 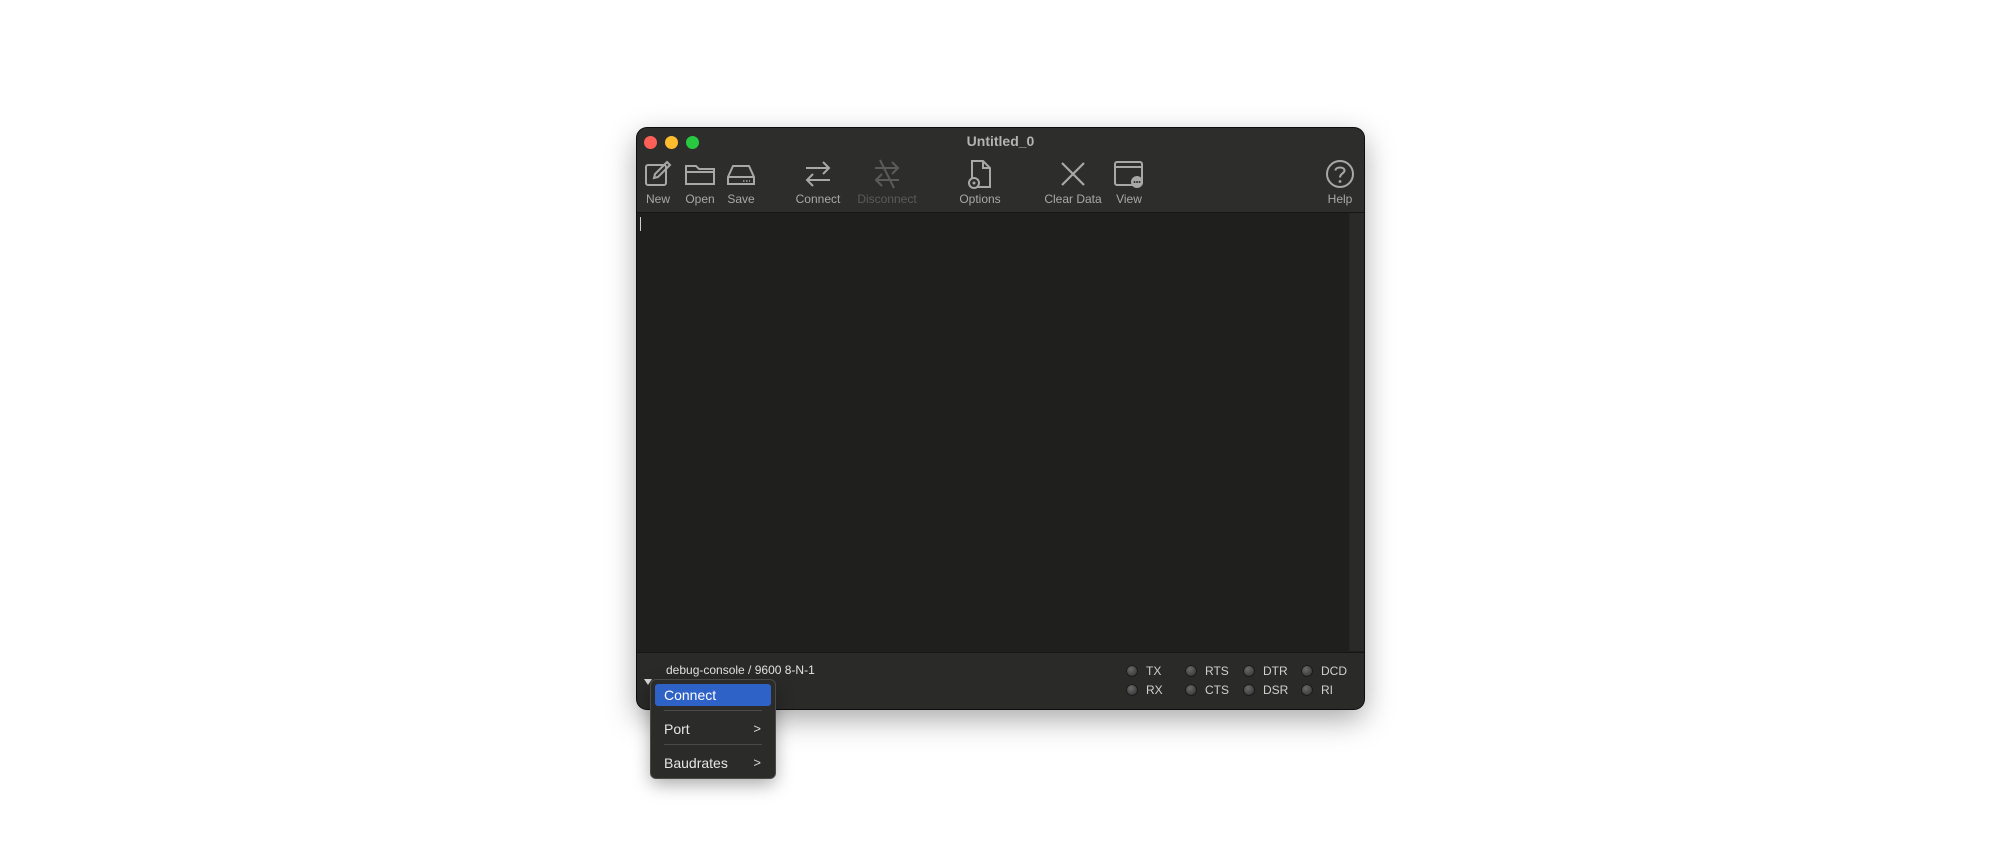 I want to click on connect-button: Connect, so click(x=818, y=183).